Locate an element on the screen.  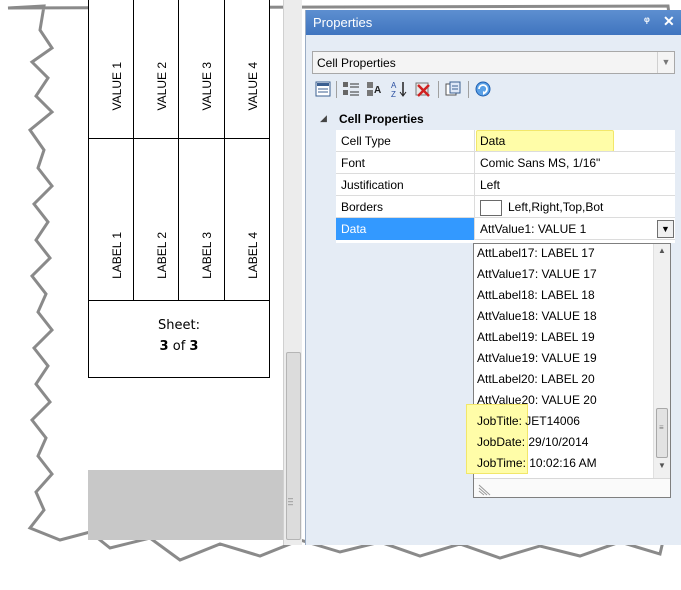
list-item: AttValue18: VALUE 18 is located at coordinates (537, 319).